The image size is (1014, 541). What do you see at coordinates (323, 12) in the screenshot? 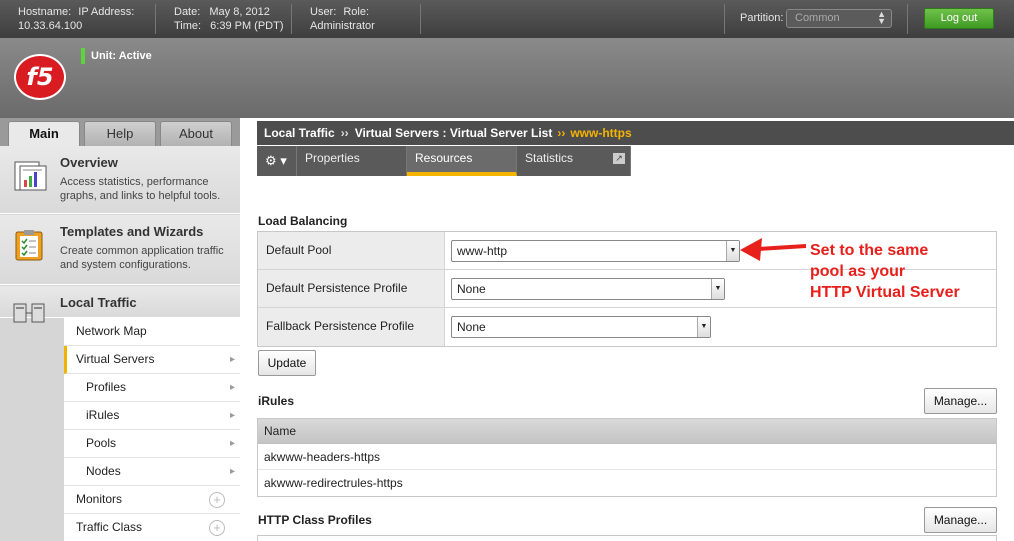
I see `user-label: User:` at bounding box center [323, 12].